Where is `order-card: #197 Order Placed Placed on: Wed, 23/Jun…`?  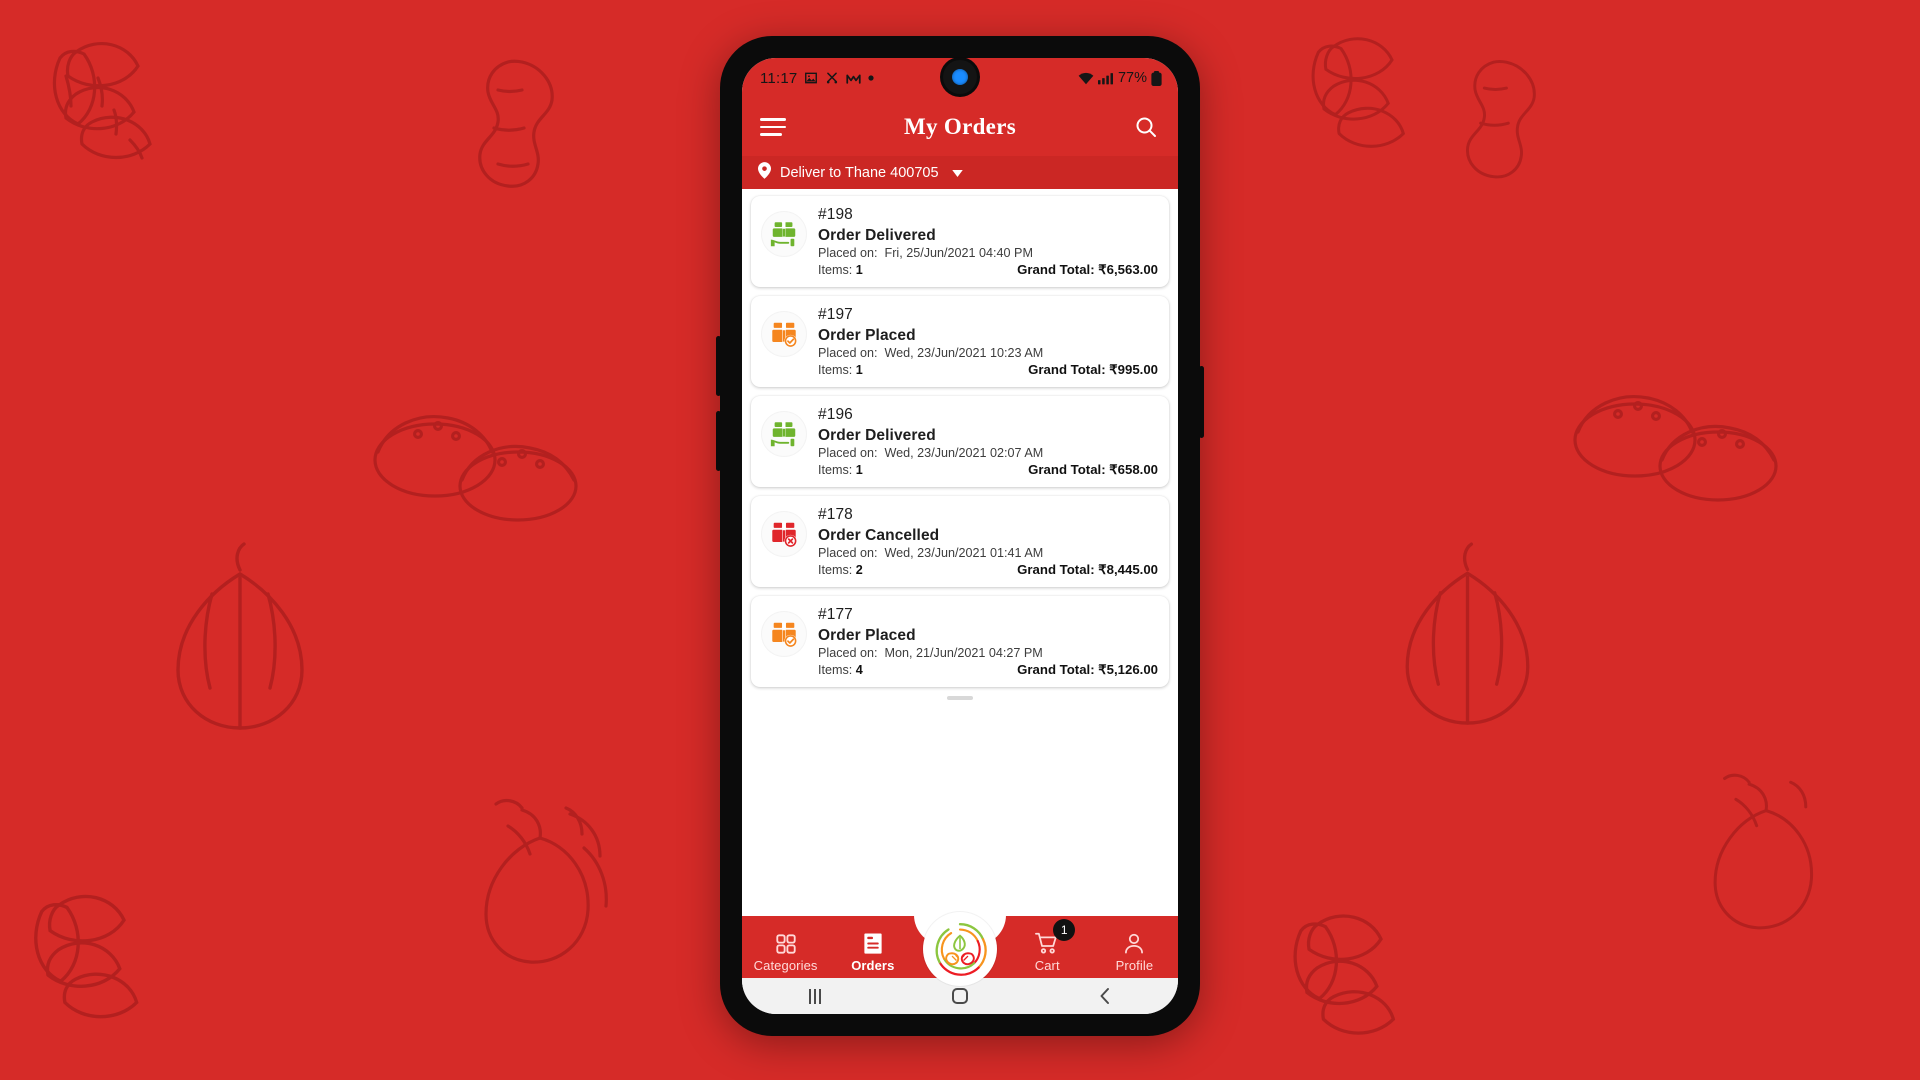
order-card: #197 Order Placed Placed on: Wed, 23/Jun… is located at coordinates (960, 341).